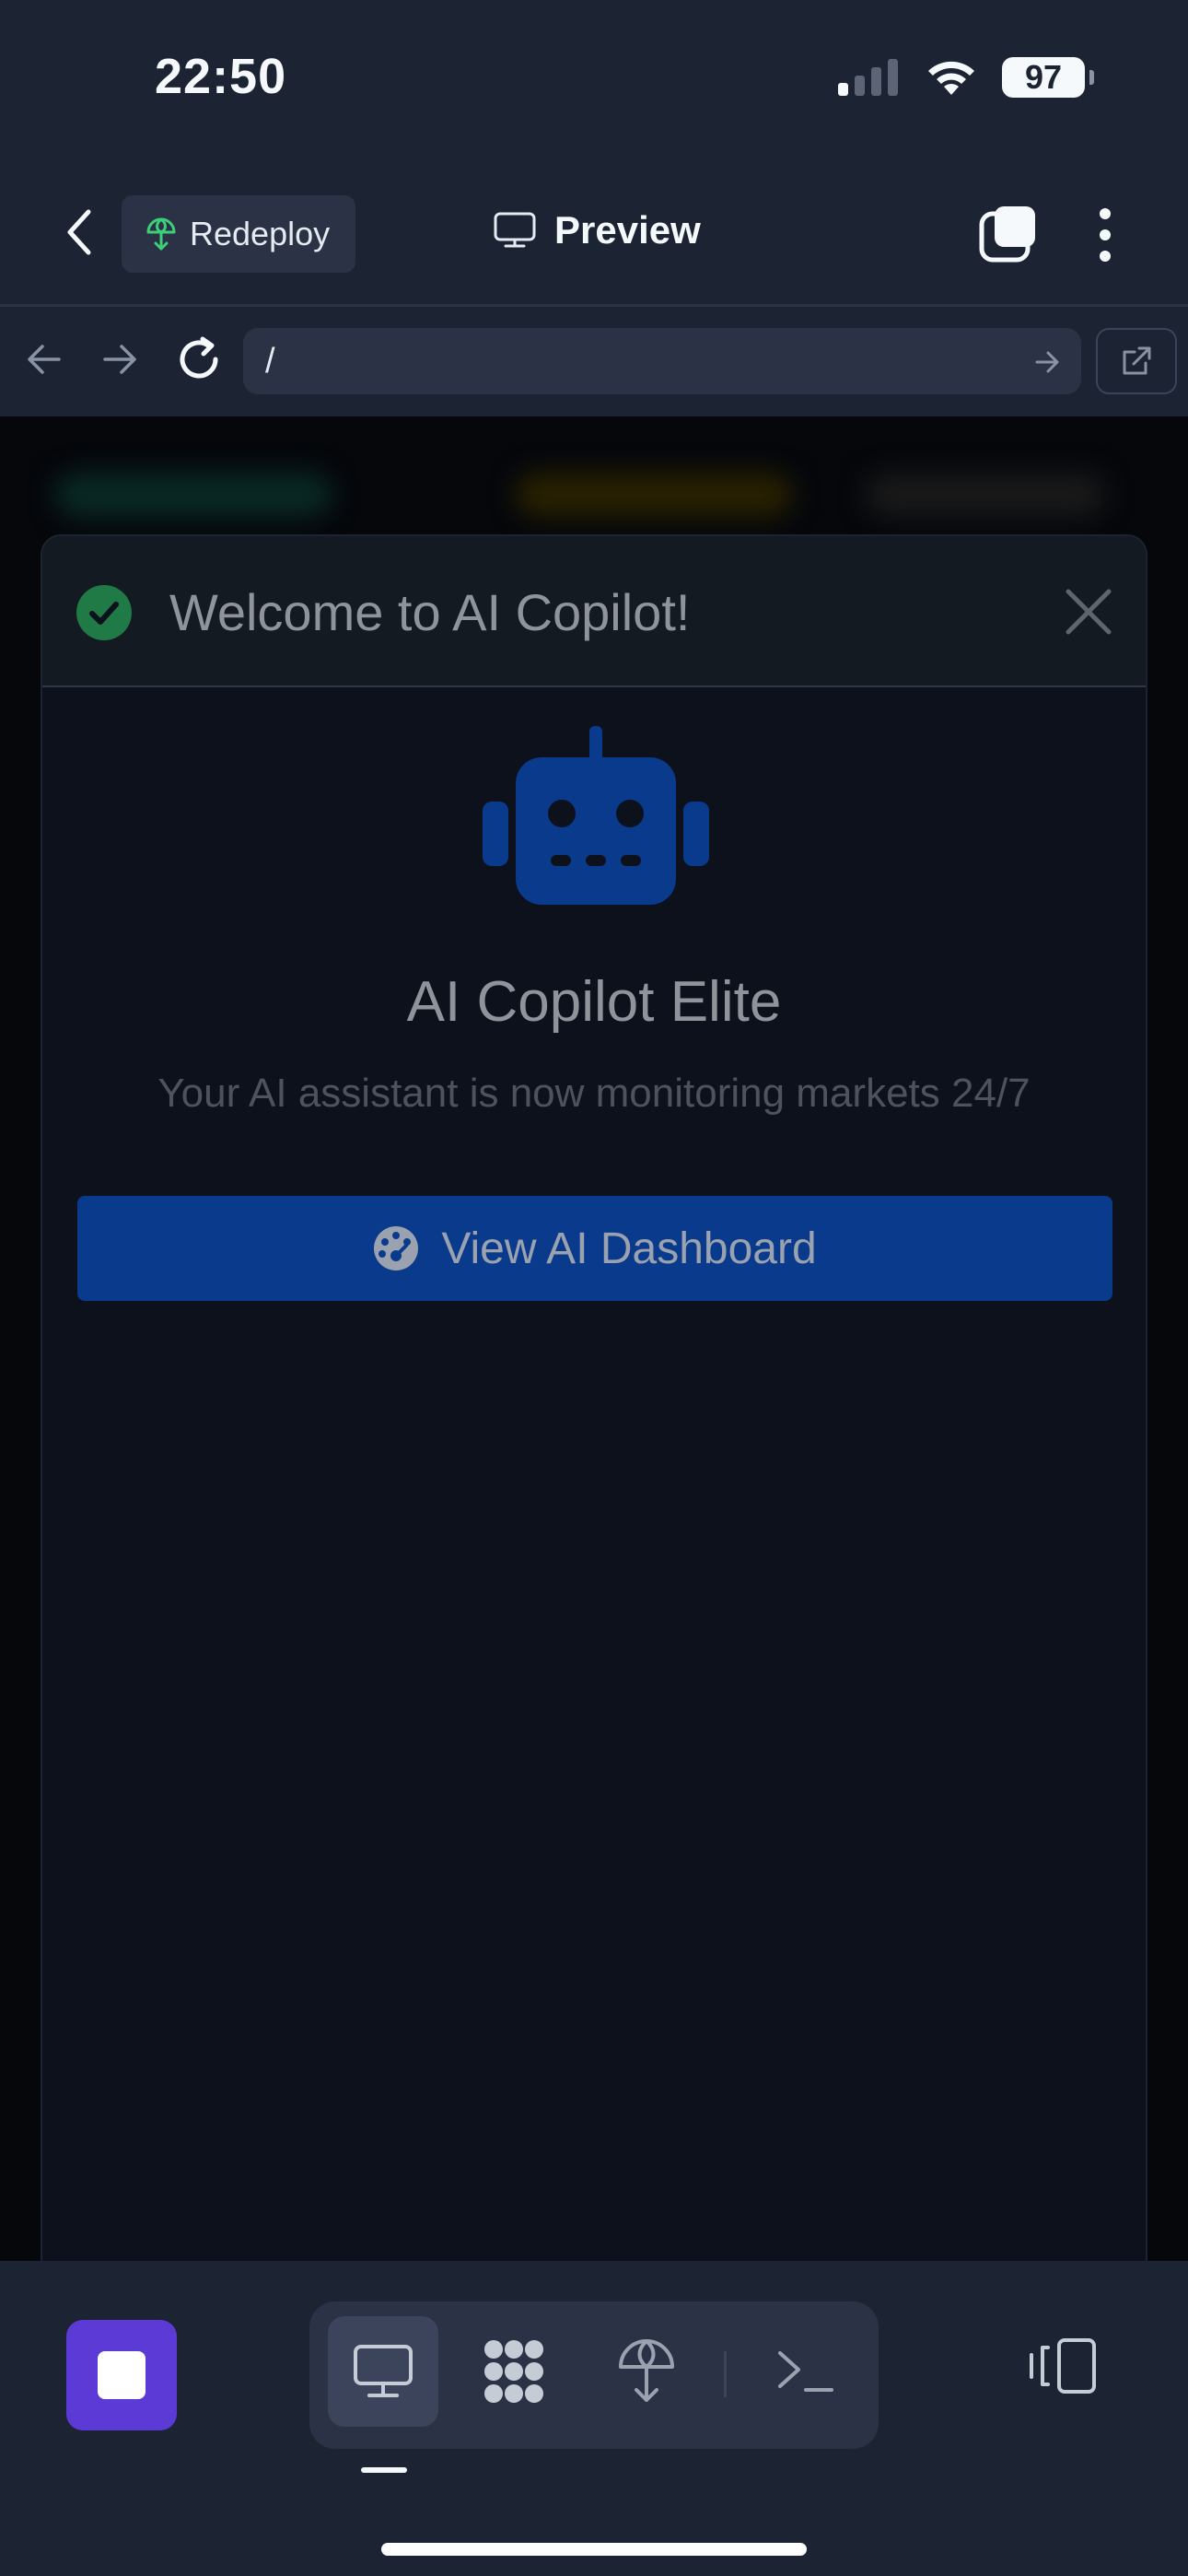 The height and width of the screenshot is (2576, 1188). I want to click on view-dashboard-button: View AI Dashboard, so click(594, 1248).